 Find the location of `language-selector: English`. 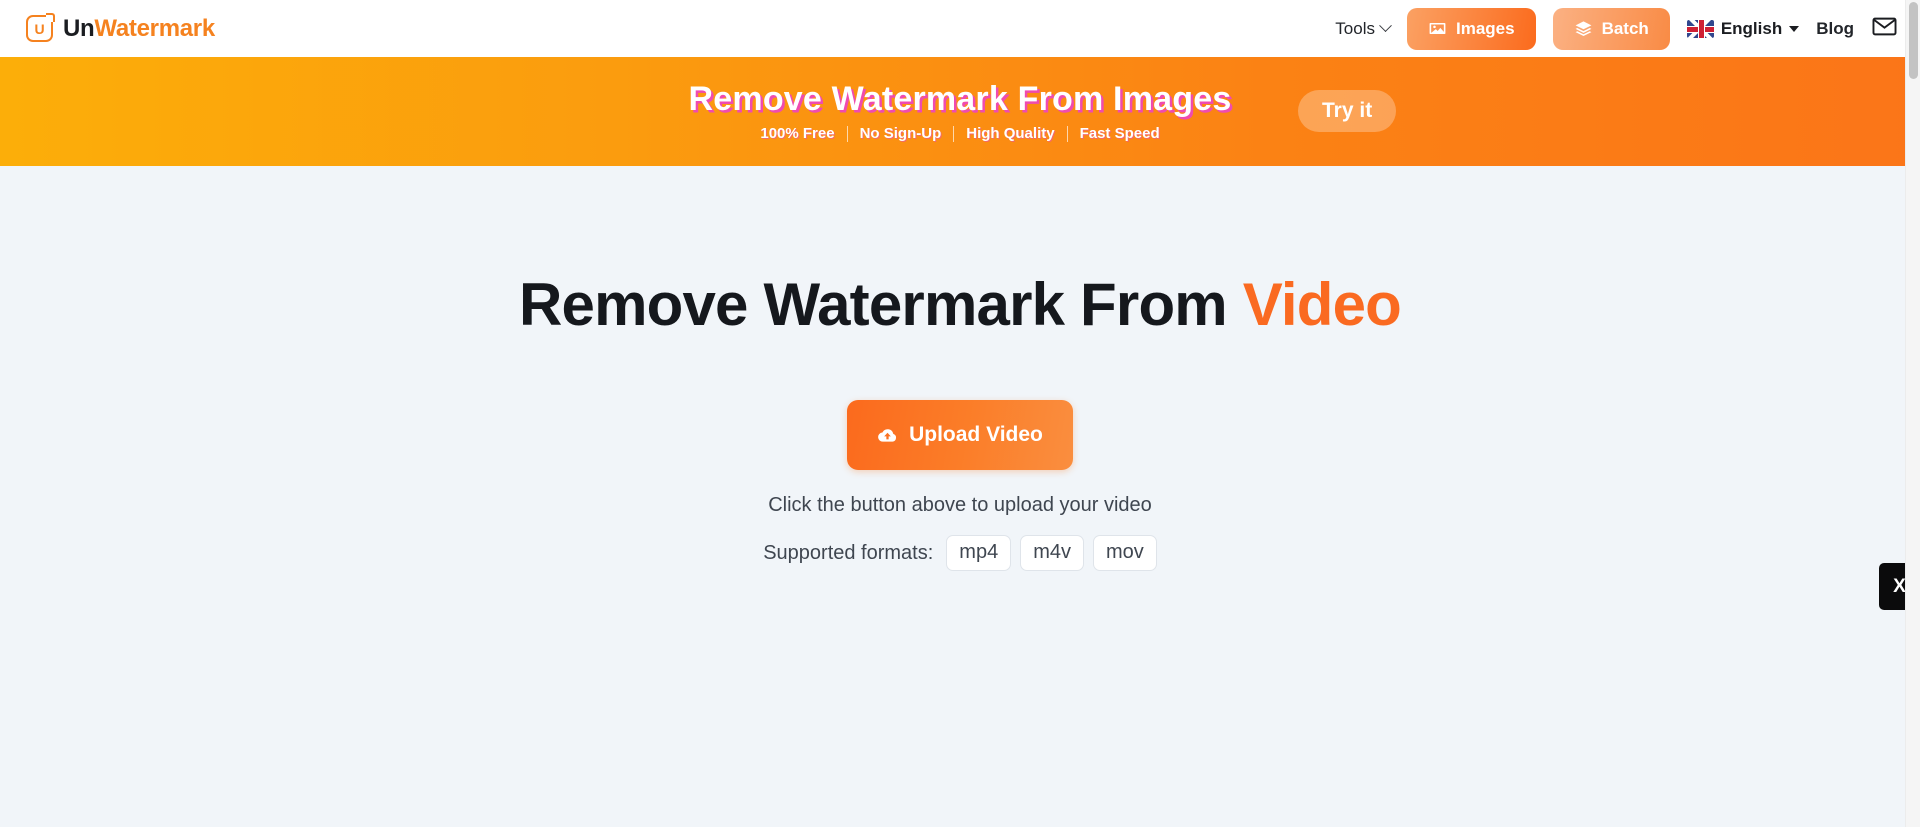

language-selector: English is located at coordinates (1743, 28).